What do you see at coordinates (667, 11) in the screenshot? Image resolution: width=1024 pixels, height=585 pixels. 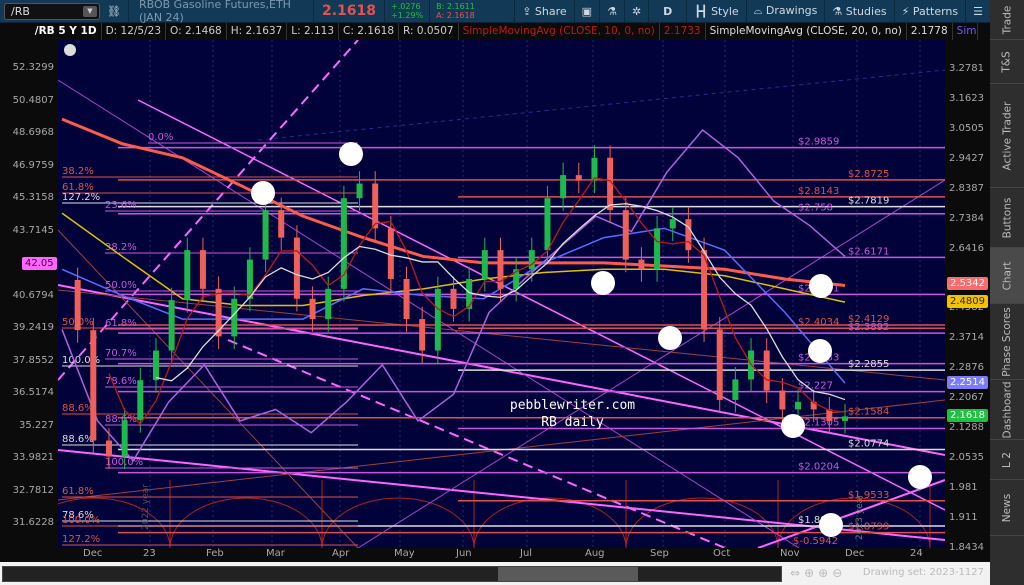 I see `period-button: D` at bounding box center [667, 11].